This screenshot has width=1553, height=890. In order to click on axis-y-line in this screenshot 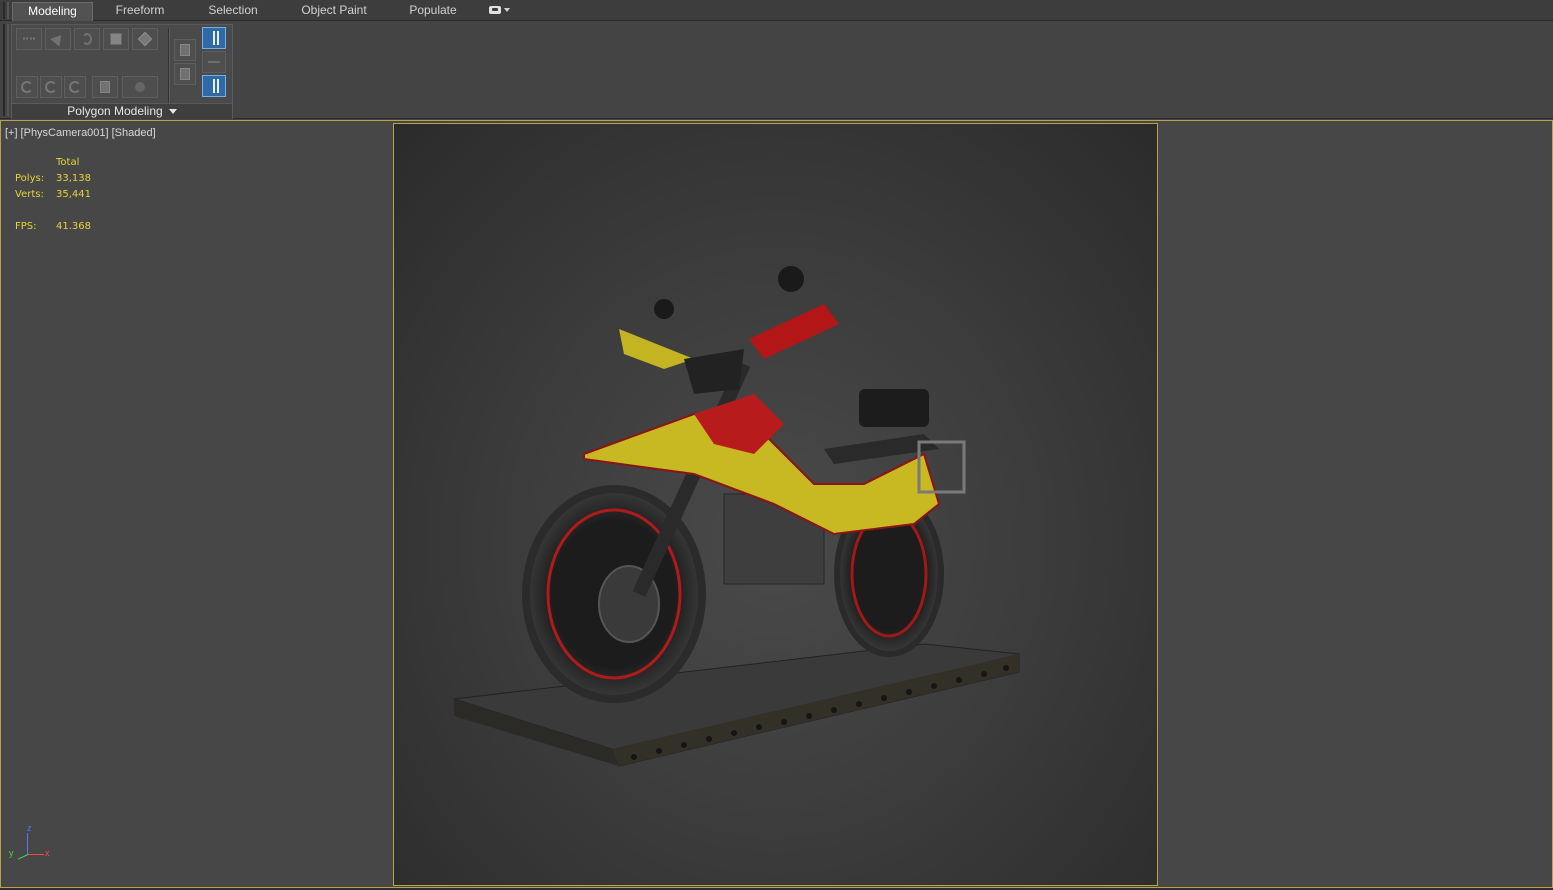, I will do `click(23, 857)`.